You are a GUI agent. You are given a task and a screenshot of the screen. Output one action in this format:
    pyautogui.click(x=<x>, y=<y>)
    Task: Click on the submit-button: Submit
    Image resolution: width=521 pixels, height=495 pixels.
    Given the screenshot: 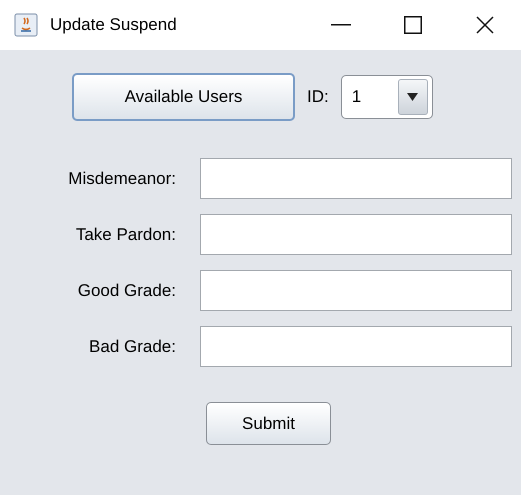 What is the action you would take?
    pyautogui.click(x=268, y=423)
    